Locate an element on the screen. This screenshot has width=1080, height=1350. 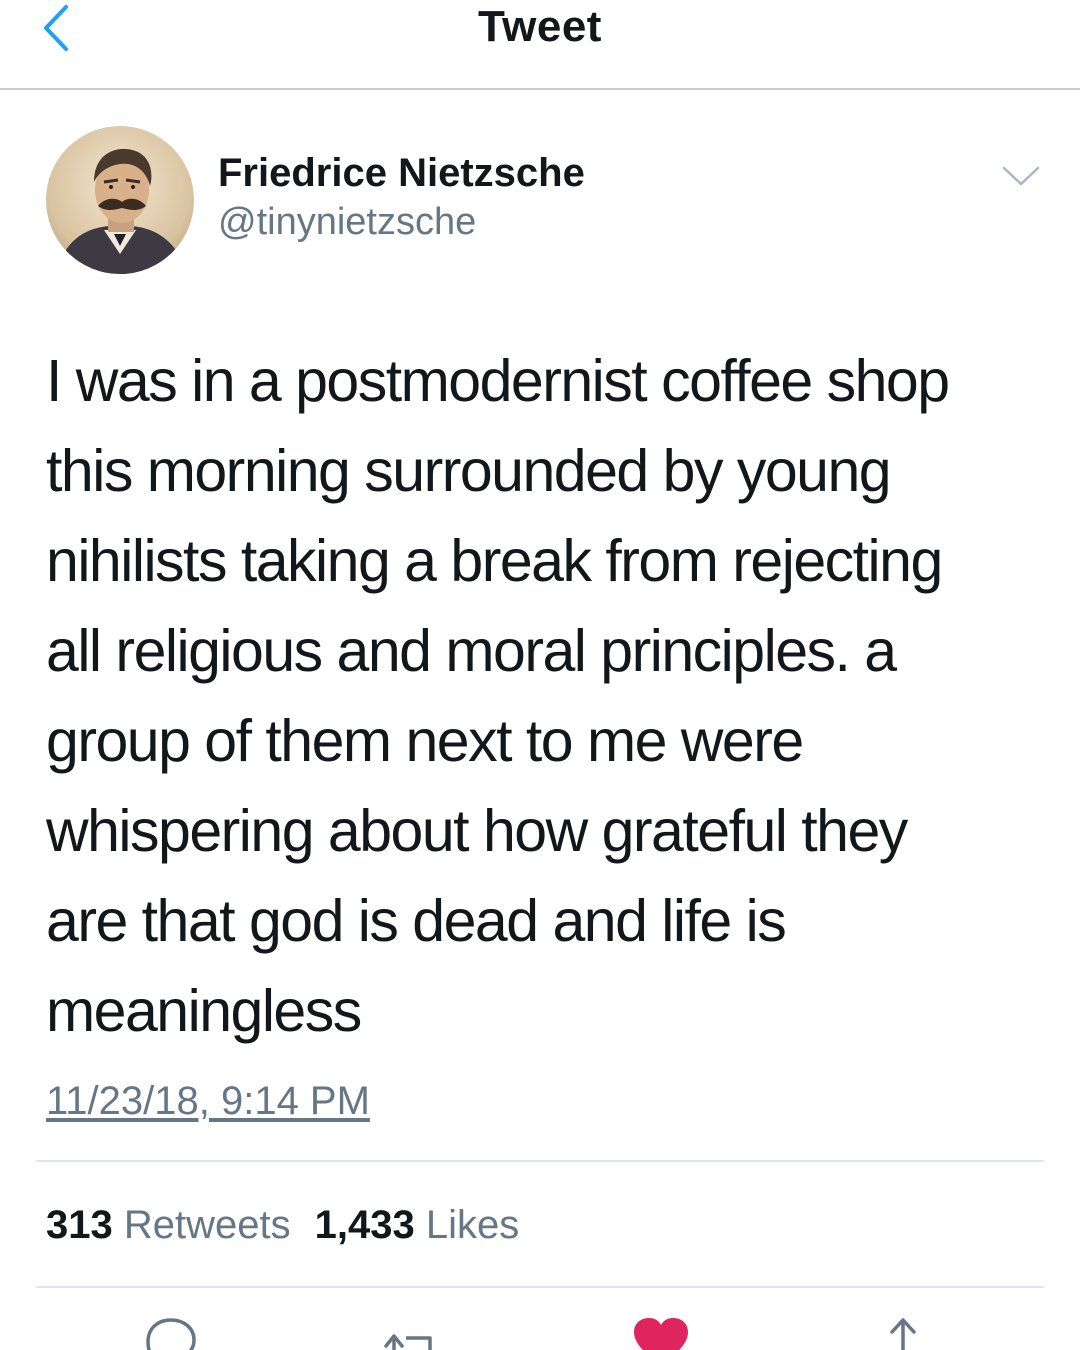
likes-label: Likes is located at coordinates (472, 1225).